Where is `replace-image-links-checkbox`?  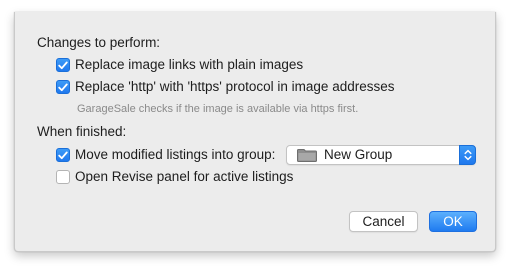
replace-image-links-checkbox is located at coordinates (63, 65).